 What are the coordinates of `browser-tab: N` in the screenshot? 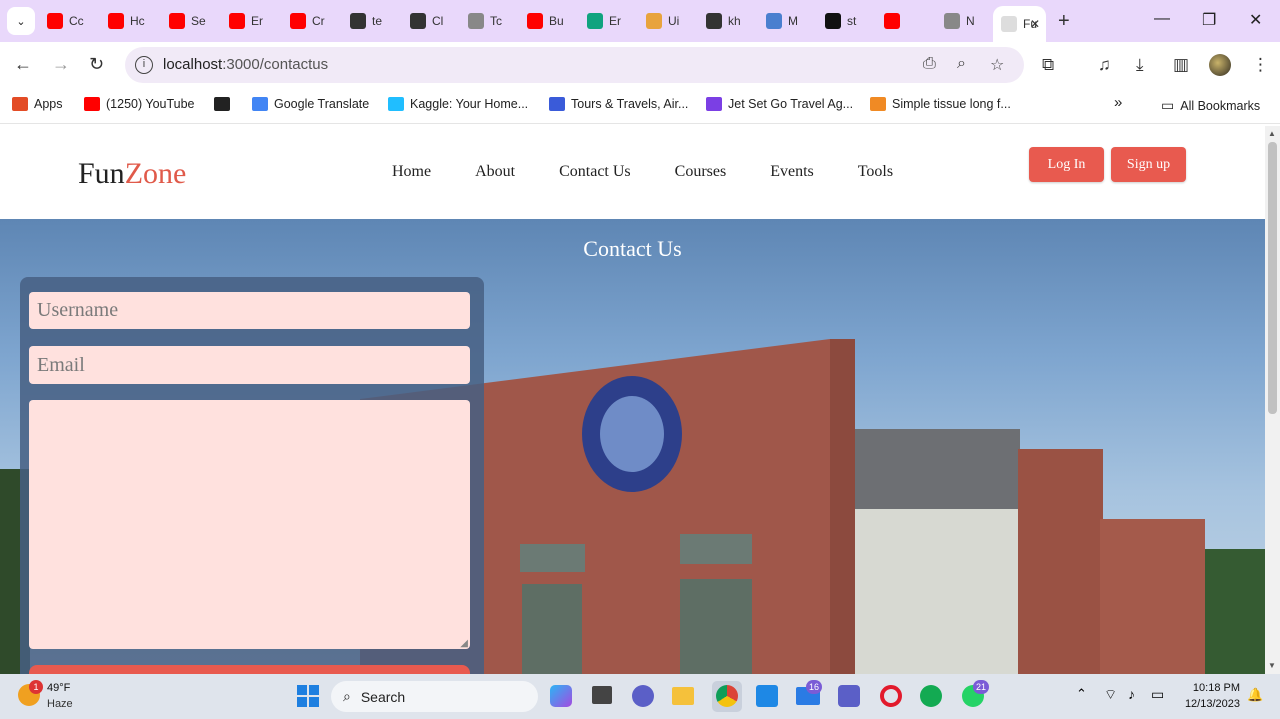 It's located at (959, 21).